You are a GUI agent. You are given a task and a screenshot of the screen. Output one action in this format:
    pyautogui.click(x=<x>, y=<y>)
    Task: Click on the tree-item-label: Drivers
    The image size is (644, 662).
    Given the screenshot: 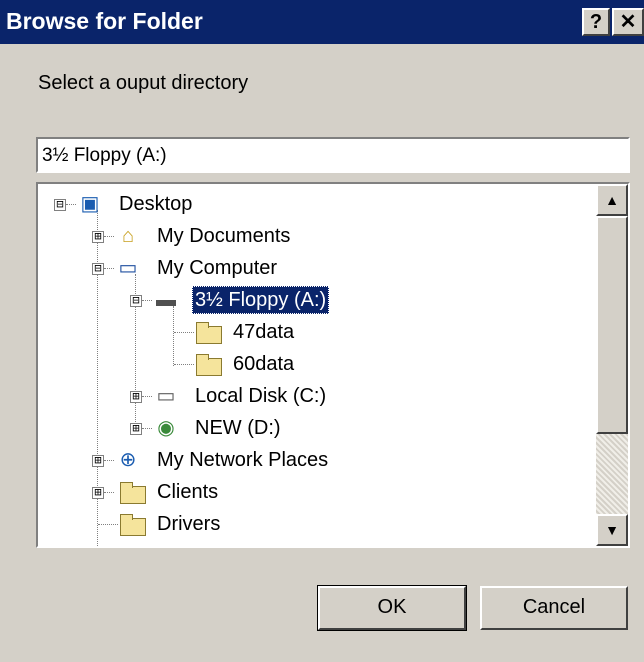 What is the action you would take?
    pyautogui.click(x=189, y=524)
    